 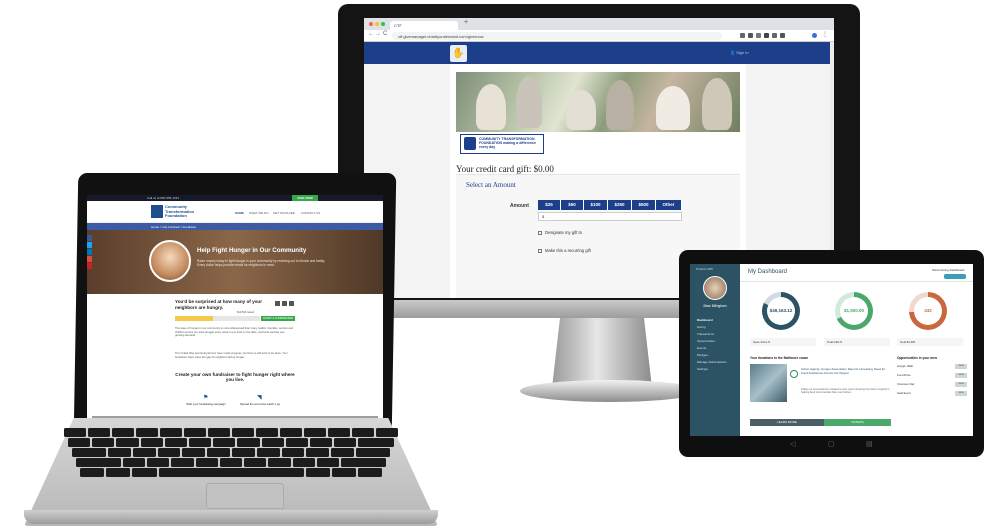 I want to click on sidebar-item-settings: Settings, so click(x=702, y=369).